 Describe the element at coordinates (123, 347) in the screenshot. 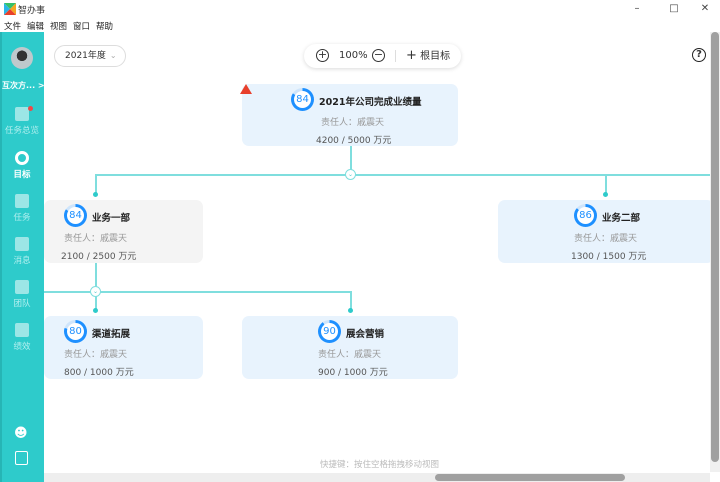

I see `goal-card-channel: 80 渠道拓展 责任人：戚震天 800 / 1000 万元` at that location.